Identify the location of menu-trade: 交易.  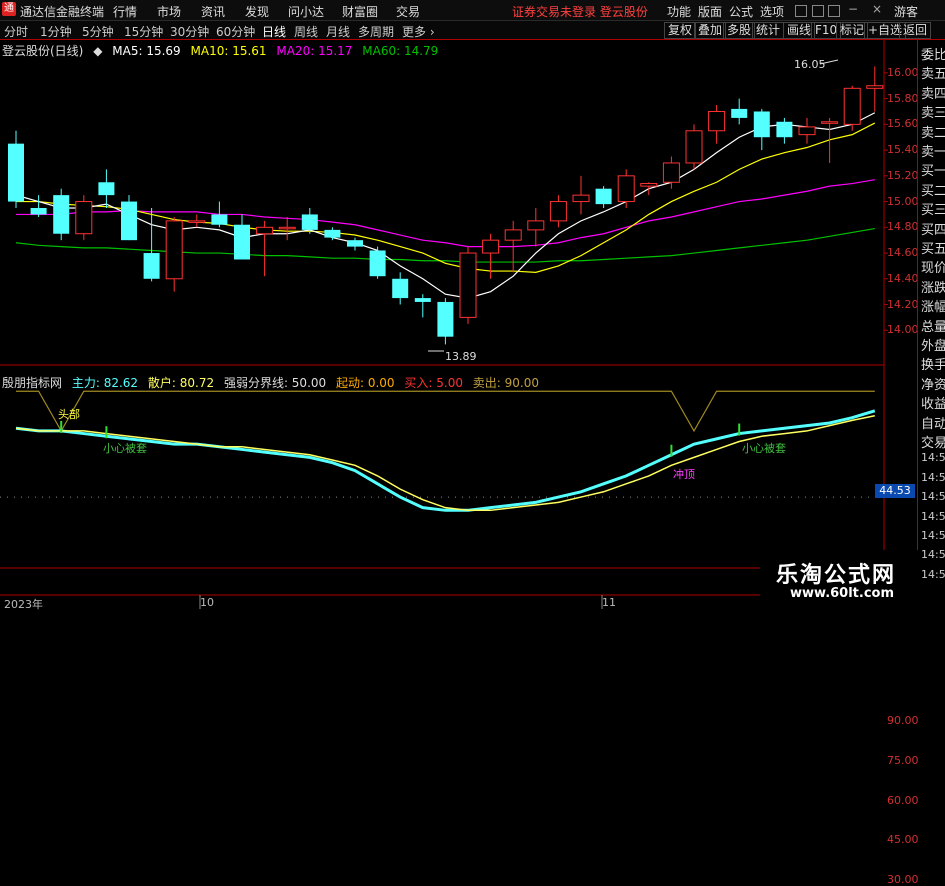
(408, 11).